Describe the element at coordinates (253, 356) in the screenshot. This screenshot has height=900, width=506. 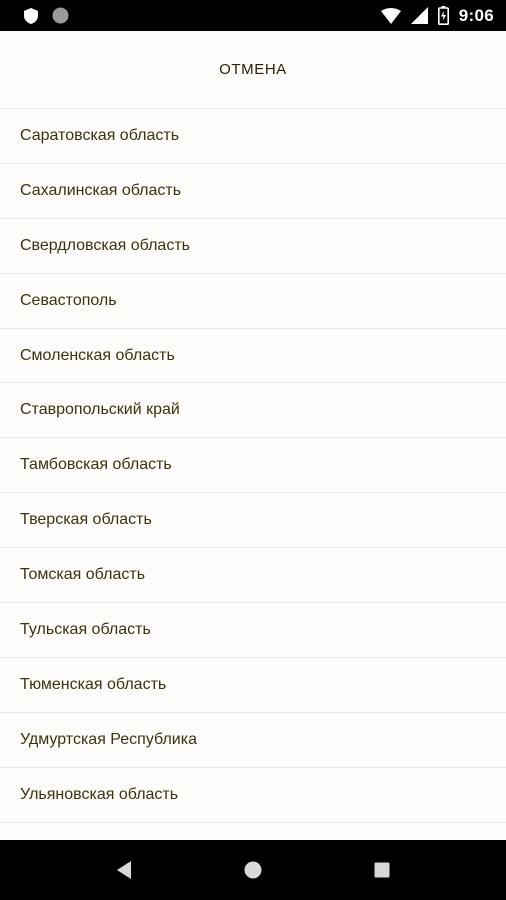
I see `list-item: Смоленская область` at that location.